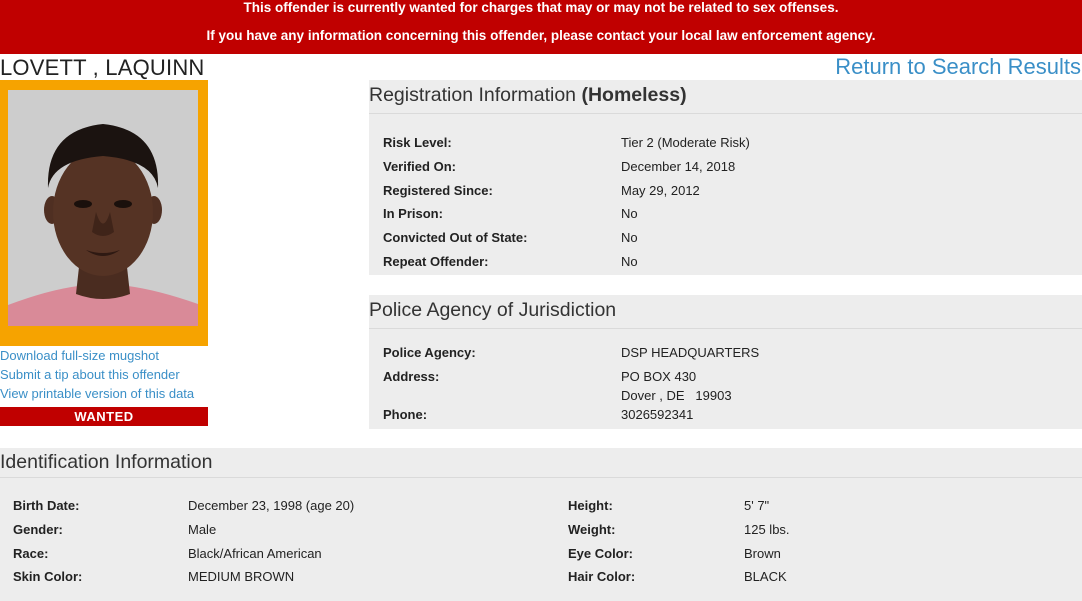 Image resolution: width=1082 pixels, height=601 pixels. Describe the element at coordinates (767, 529) in the screenshot. I see `weight-value: 125 lbs.` at that location.